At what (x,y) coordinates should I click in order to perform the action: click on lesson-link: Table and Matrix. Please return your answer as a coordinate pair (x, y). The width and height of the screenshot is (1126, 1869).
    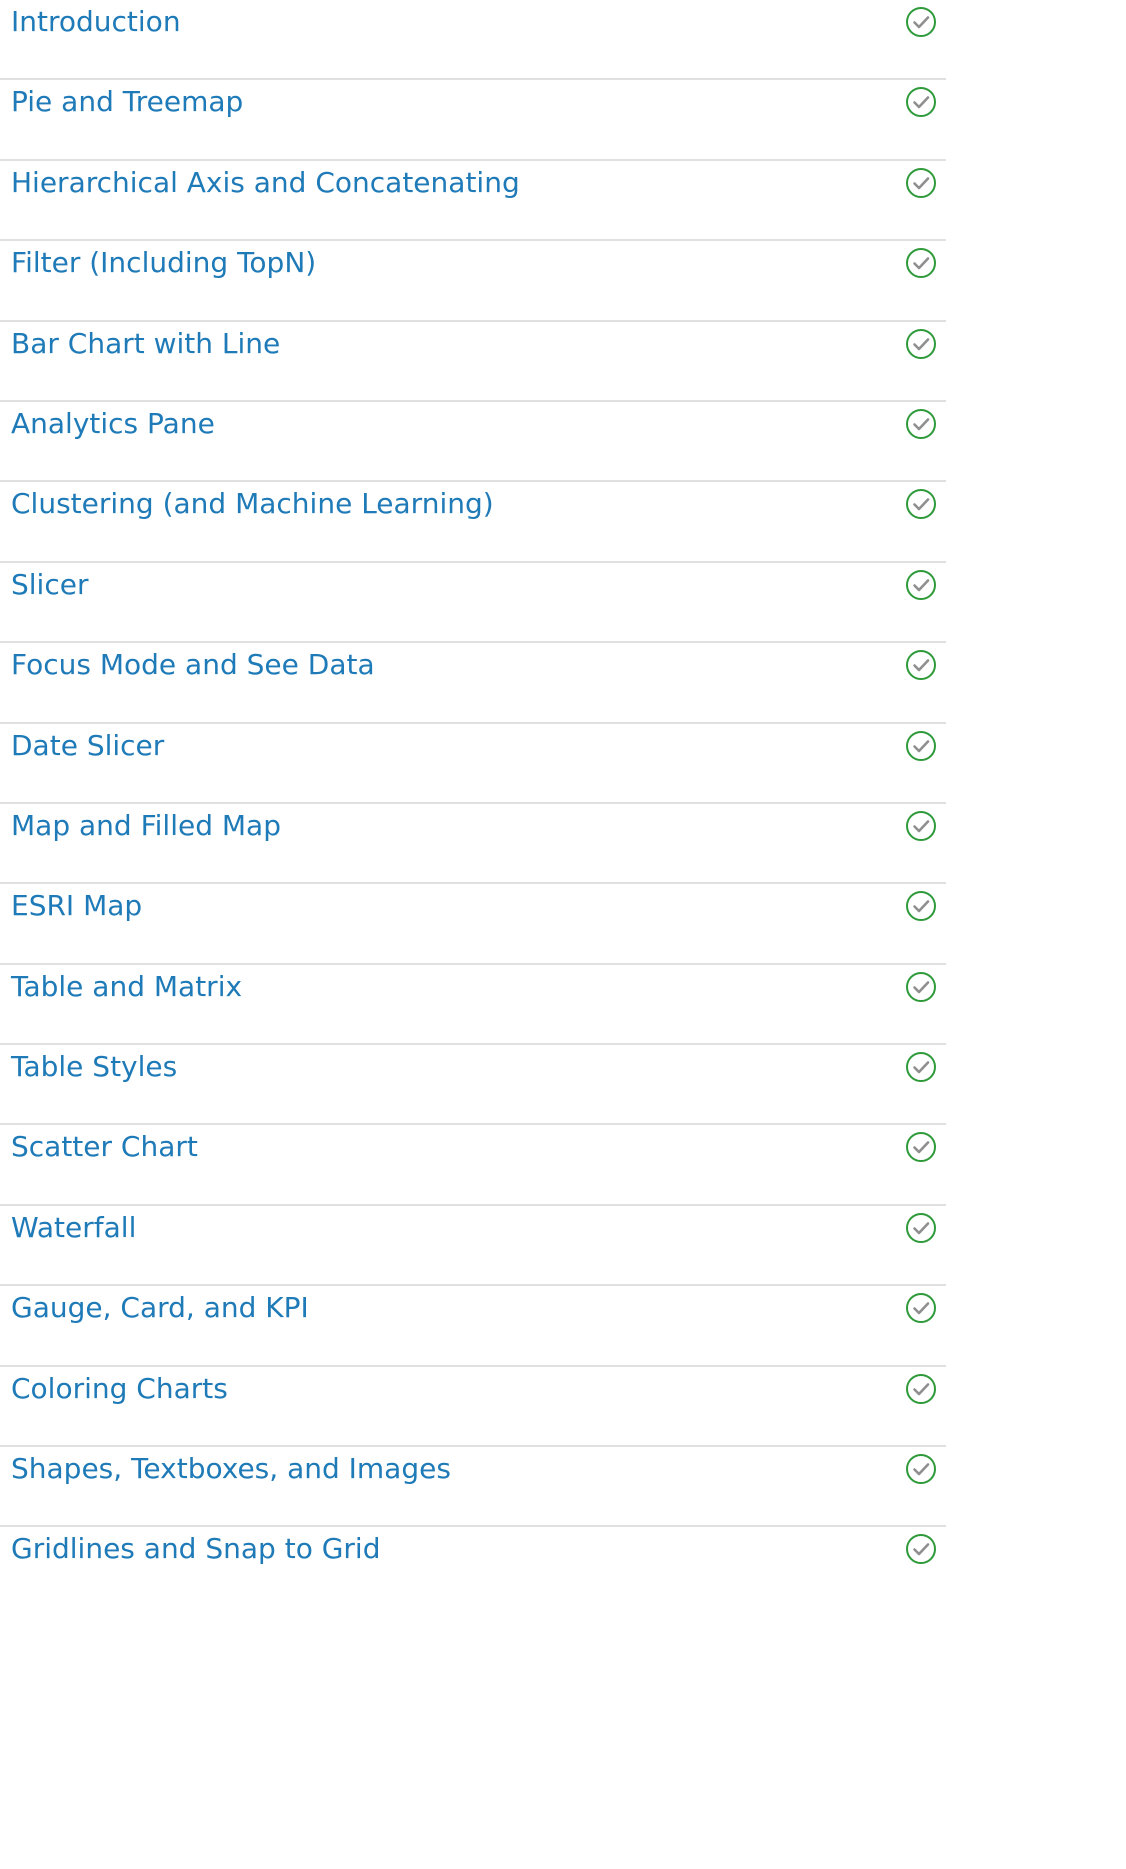
    Looking at the image, I should click on (126, 986).